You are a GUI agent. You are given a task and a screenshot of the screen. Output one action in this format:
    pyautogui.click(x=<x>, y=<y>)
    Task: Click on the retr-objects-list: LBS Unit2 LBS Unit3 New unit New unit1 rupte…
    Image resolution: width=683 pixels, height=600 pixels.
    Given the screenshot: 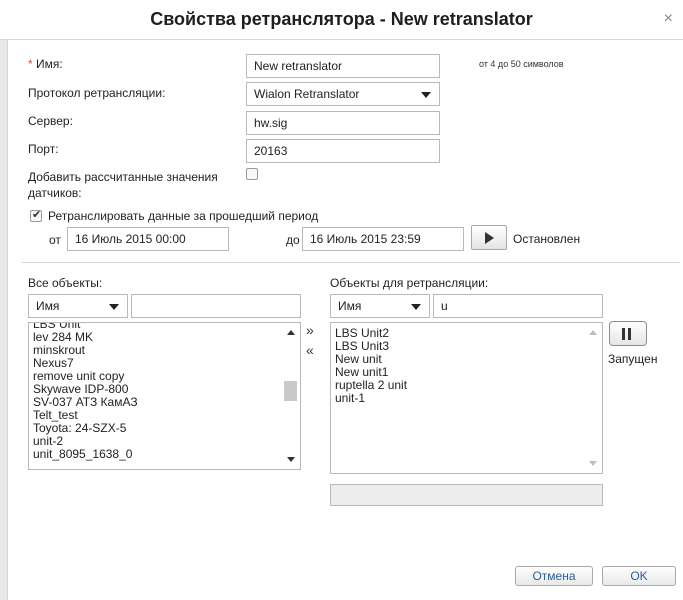 What is the action you would take?
    pyautogui.click(x=466, y=398)
    